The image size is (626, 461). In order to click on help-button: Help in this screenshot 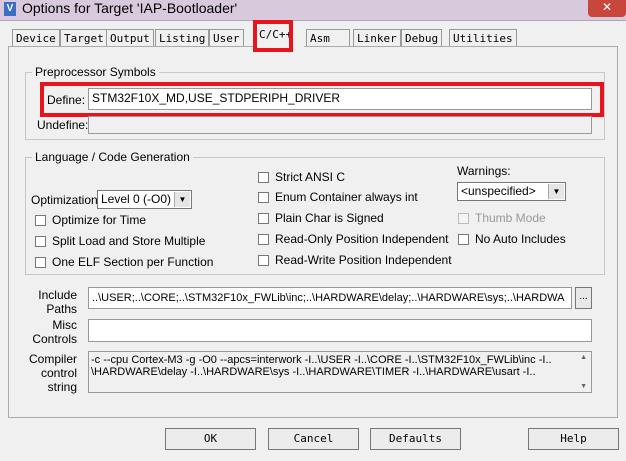, I will do `click(573, 439)`.